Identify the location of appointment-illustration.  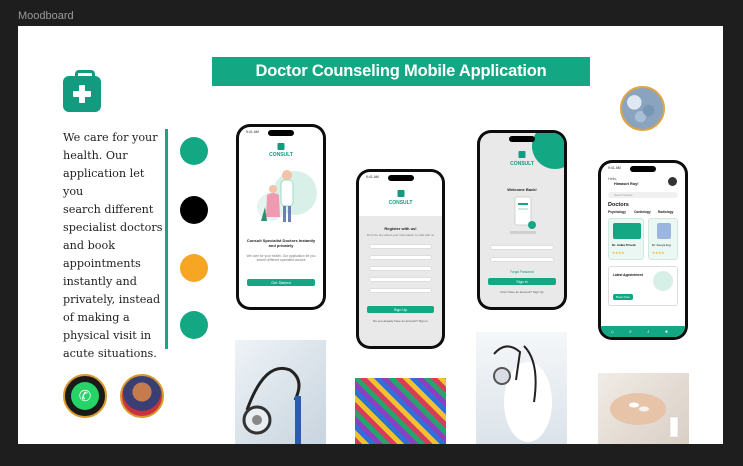
(663, 281).